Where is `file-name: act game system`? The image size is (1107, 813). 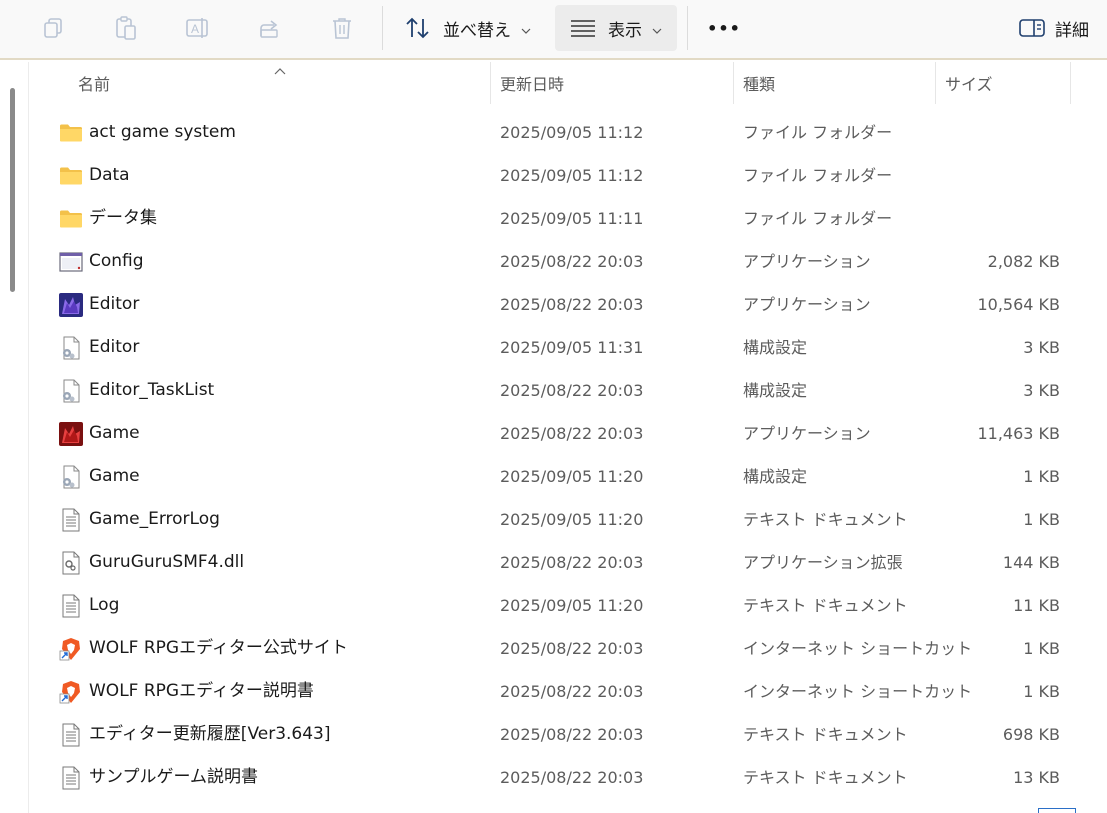 file-name: act game system is located at coordinates (162, 132).